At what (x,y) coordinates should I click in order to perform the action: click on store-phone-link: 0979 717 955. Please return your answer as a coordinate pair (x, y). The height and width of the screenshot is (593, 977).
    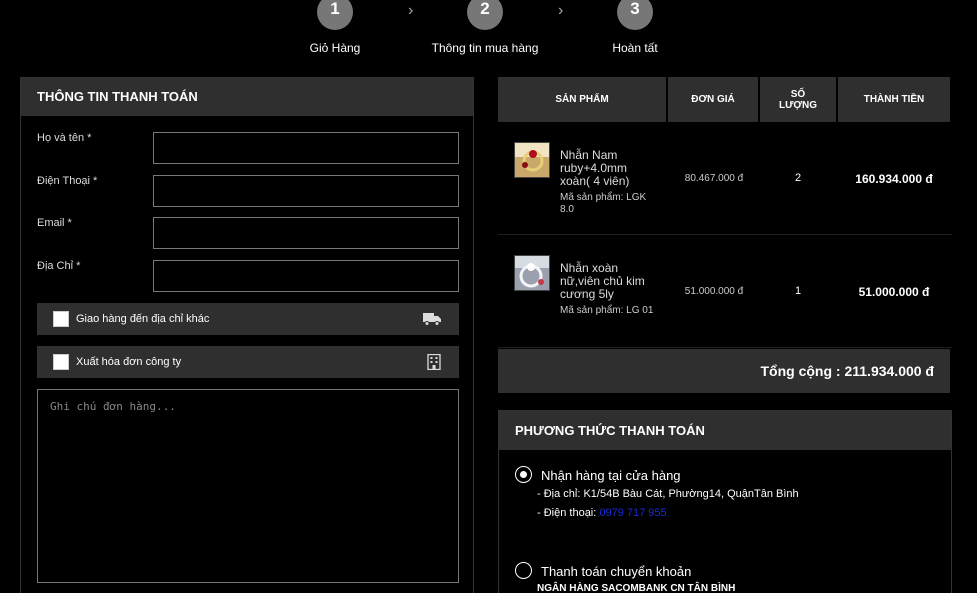
    Looking at the image, I should click on (632, 513).